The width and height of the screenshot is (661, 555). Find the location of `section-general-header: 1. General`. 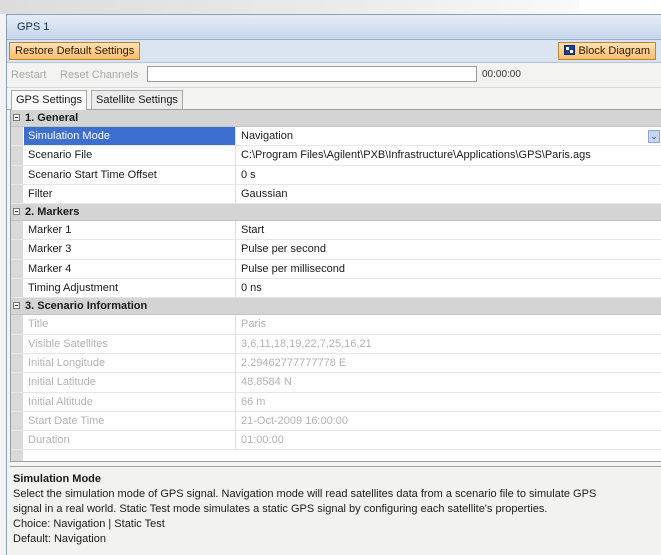

section-general-header: 1. General is located at coordinates (336, 118).